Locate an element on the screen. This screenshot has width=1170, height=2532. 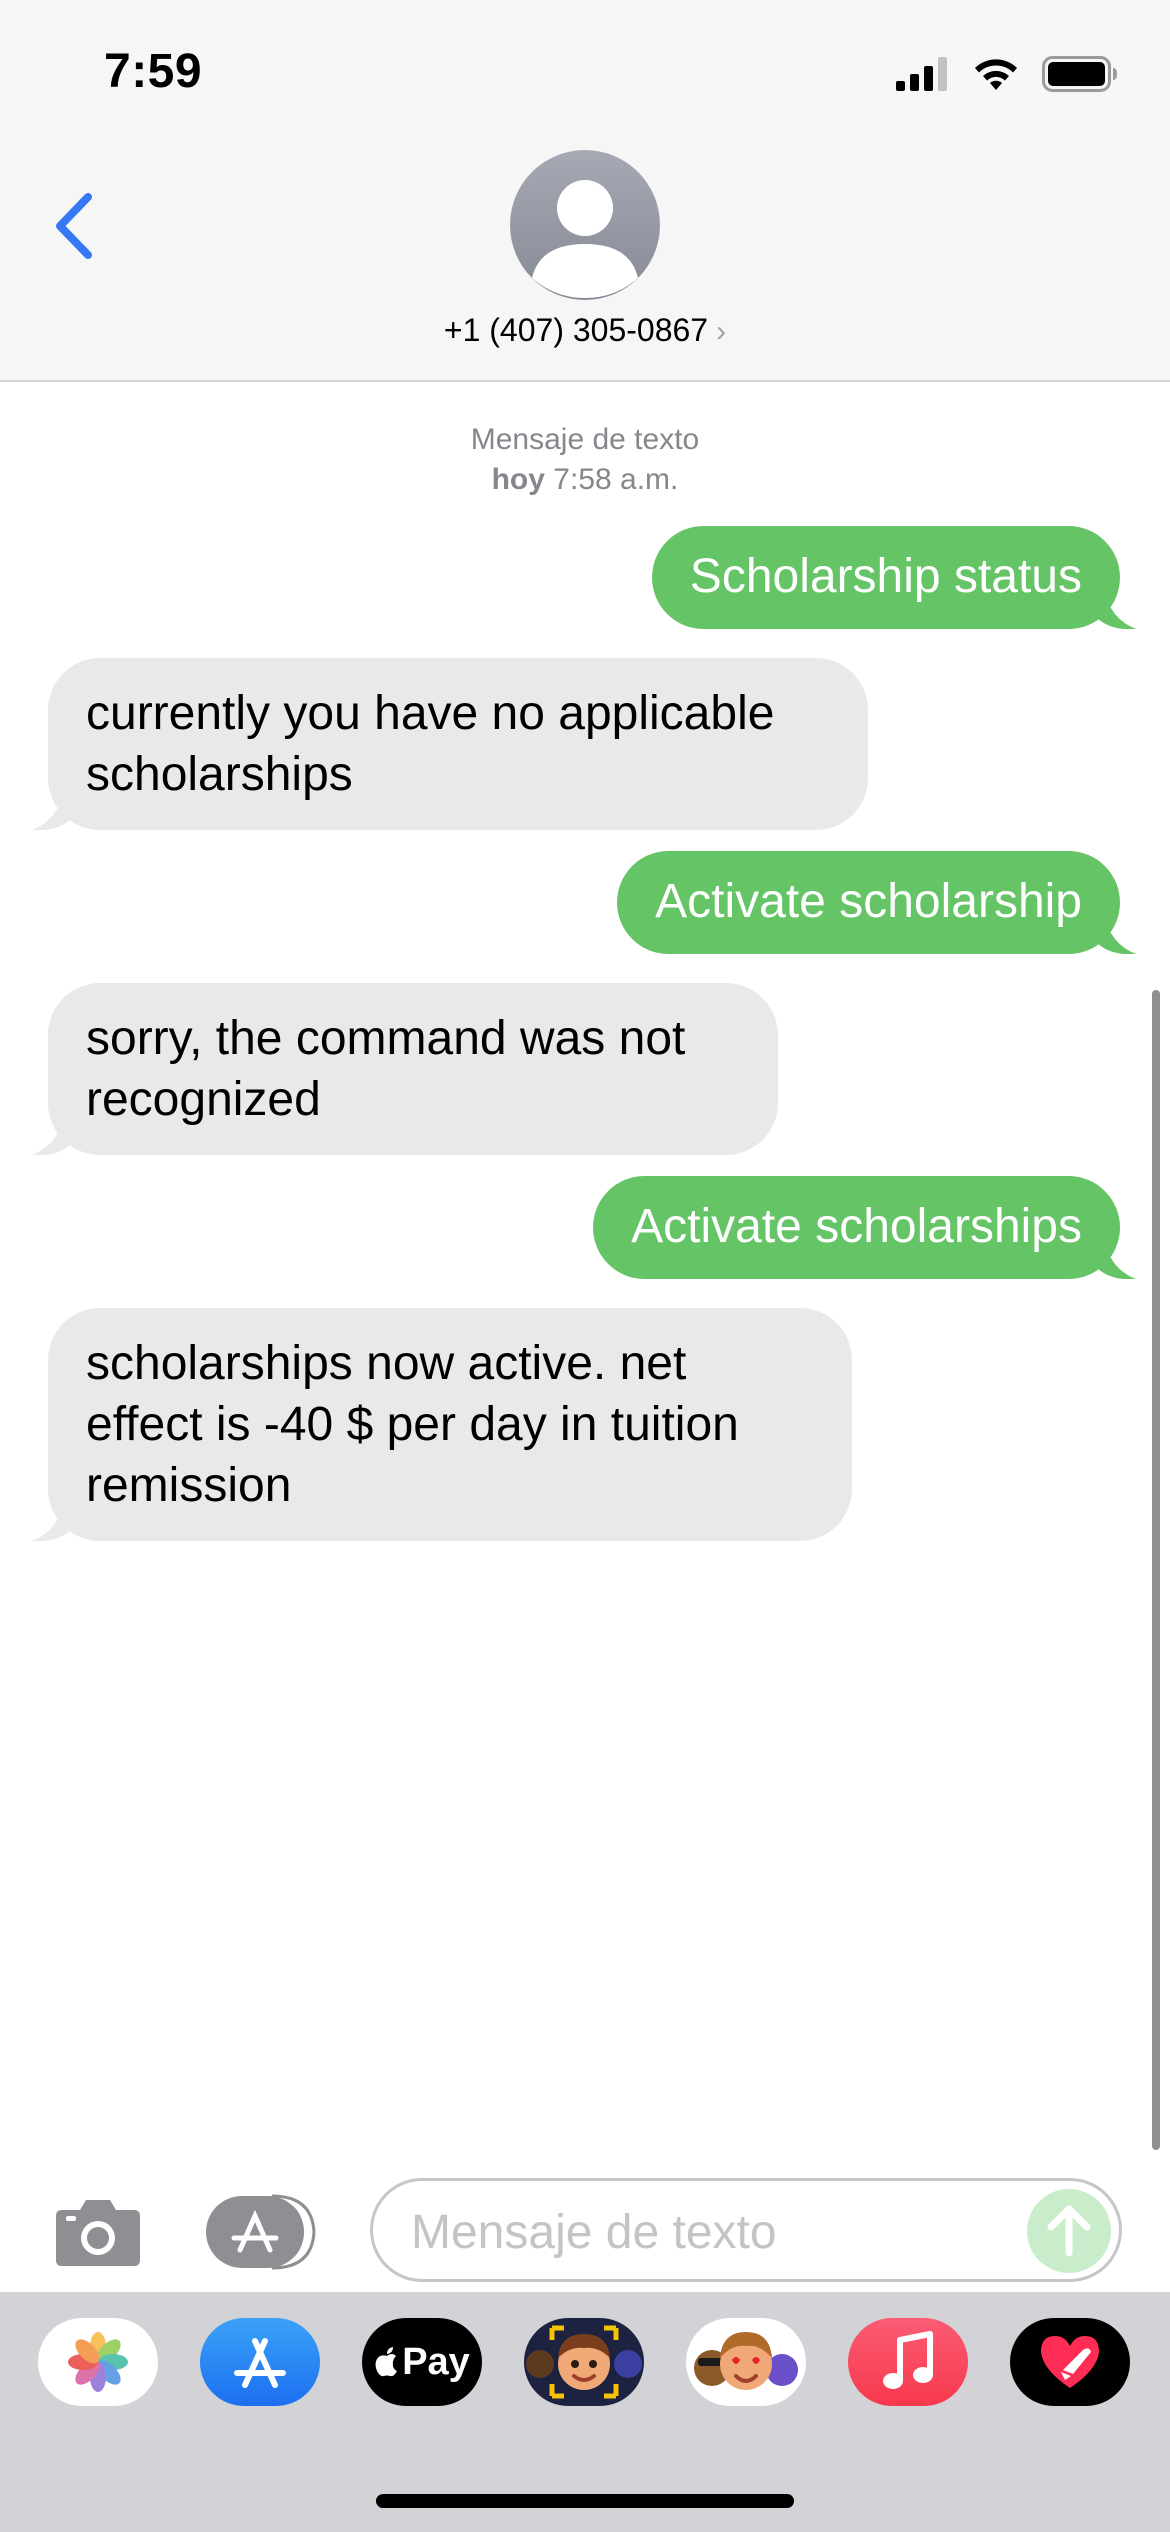
person-silhouette-icon is located at coordinates (585, 239).